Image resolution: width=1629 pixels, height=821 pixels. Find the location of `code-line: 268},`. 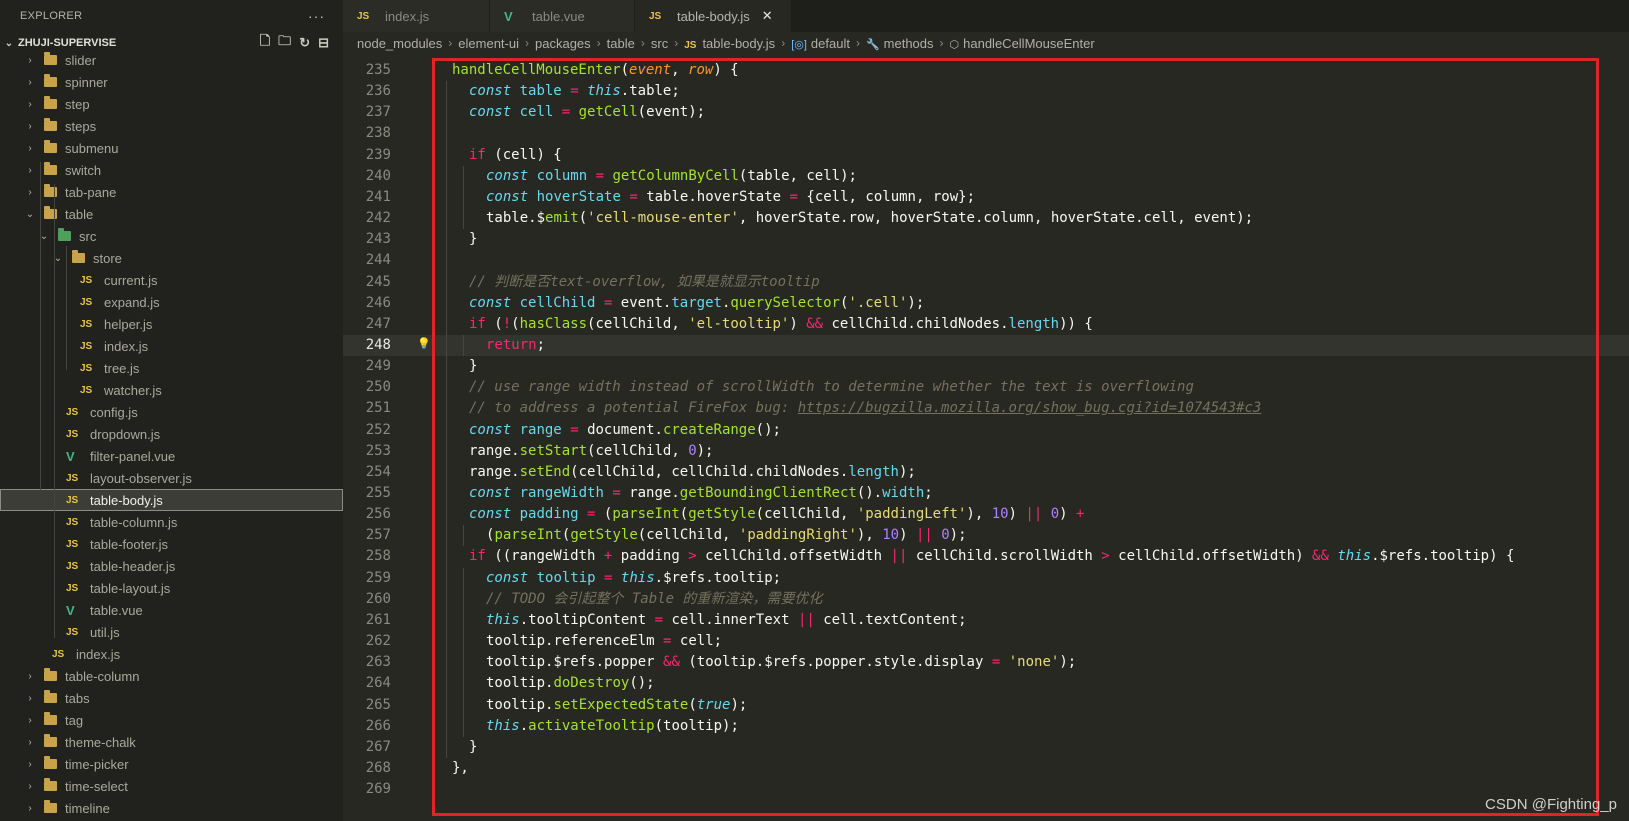

code-line: 268}, is located at coordinates (986, 768).